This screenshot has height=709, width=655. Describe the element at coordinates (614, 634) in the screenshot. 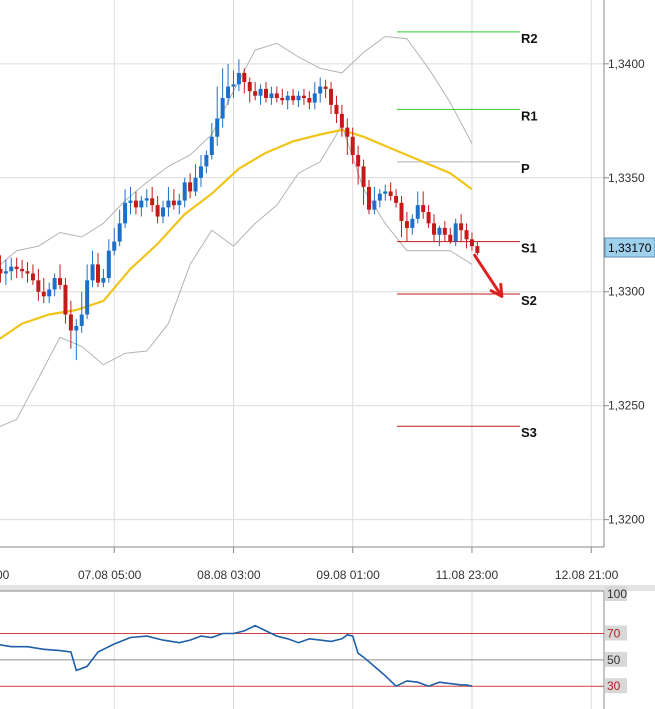

I see `rsi-tick-label: 70` at that location.